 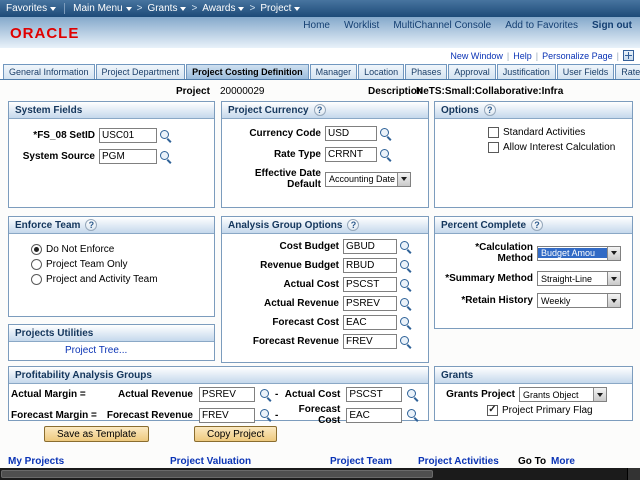 I want to click on rate-type-label: Rate Type, so click(x=297, y=154).